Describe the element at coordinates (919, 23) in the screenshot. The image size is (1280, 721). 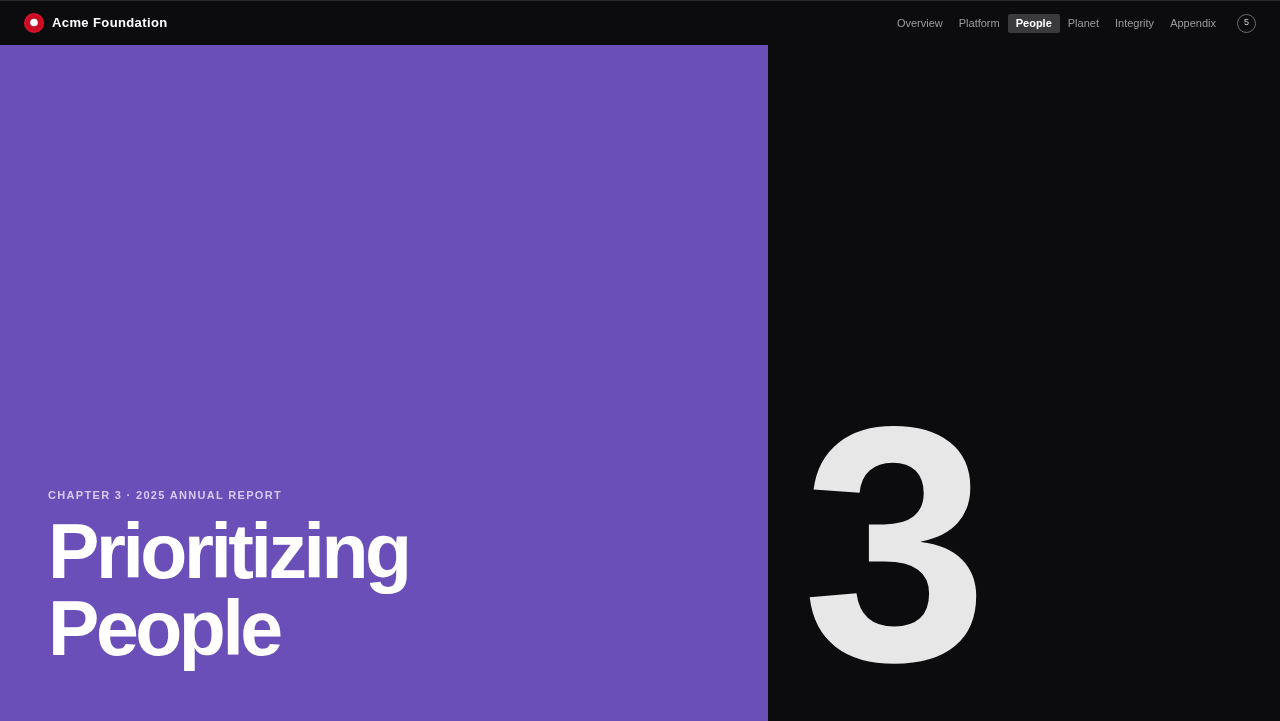
I see `nav-tab: Overview` at that location.